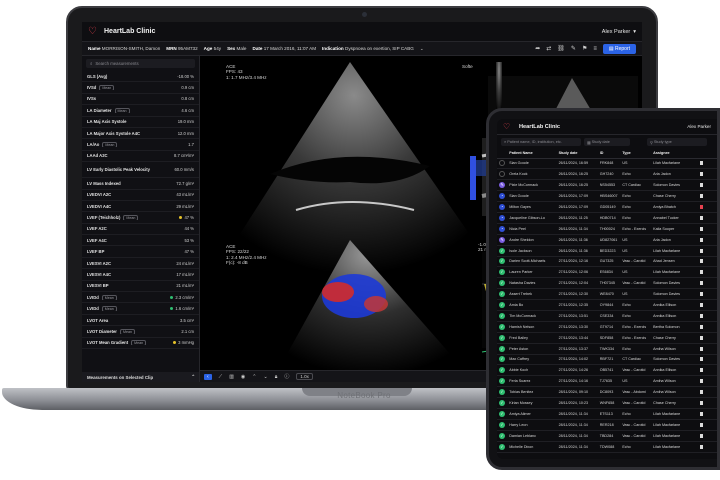  I want to click on eye-icon: ◉, so click(243, 377).